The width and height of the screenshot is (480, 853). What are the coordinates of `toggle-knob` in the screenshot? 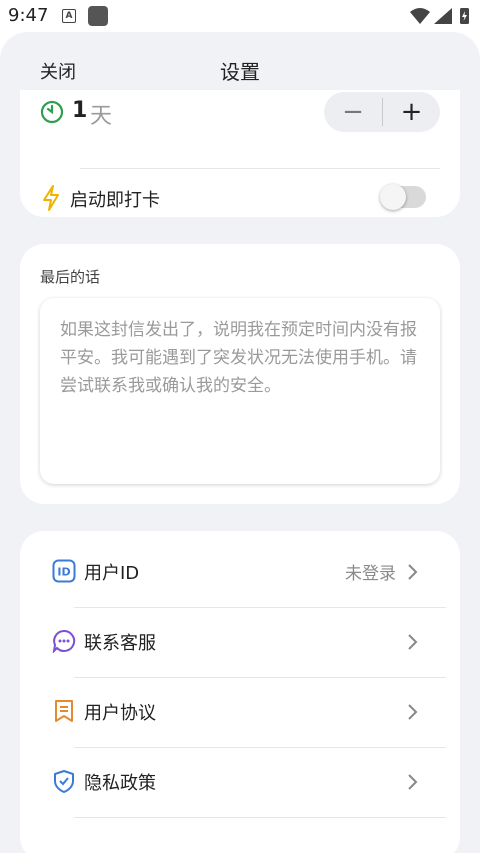 It's located at (393, 197).